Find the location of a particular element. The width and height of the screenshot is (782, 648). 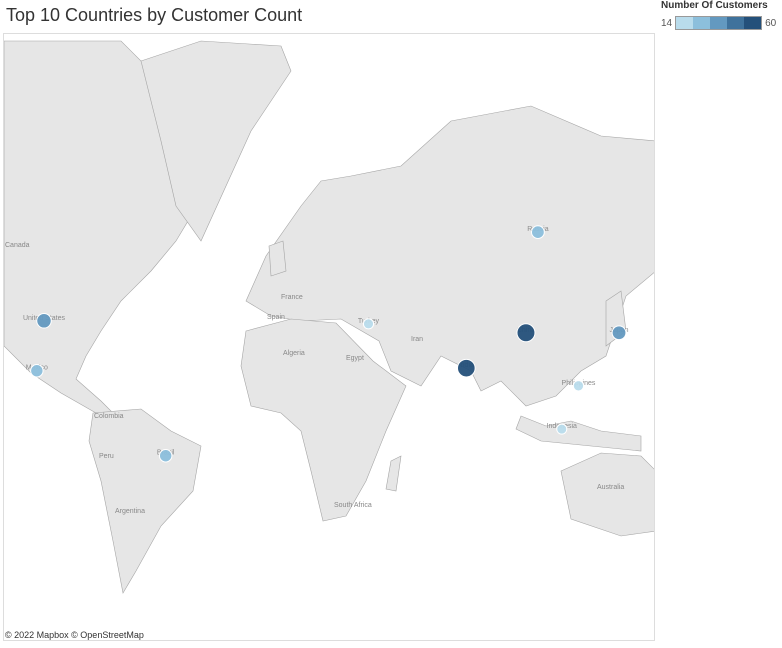

map-label: Spain is located at coordinates (276, 317).